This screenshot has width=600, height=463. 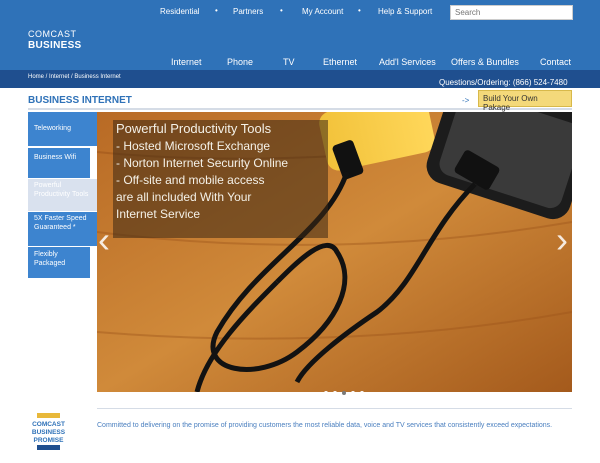 I want to click on logo-comcast: COMCAST, so click(x=52, y=34).